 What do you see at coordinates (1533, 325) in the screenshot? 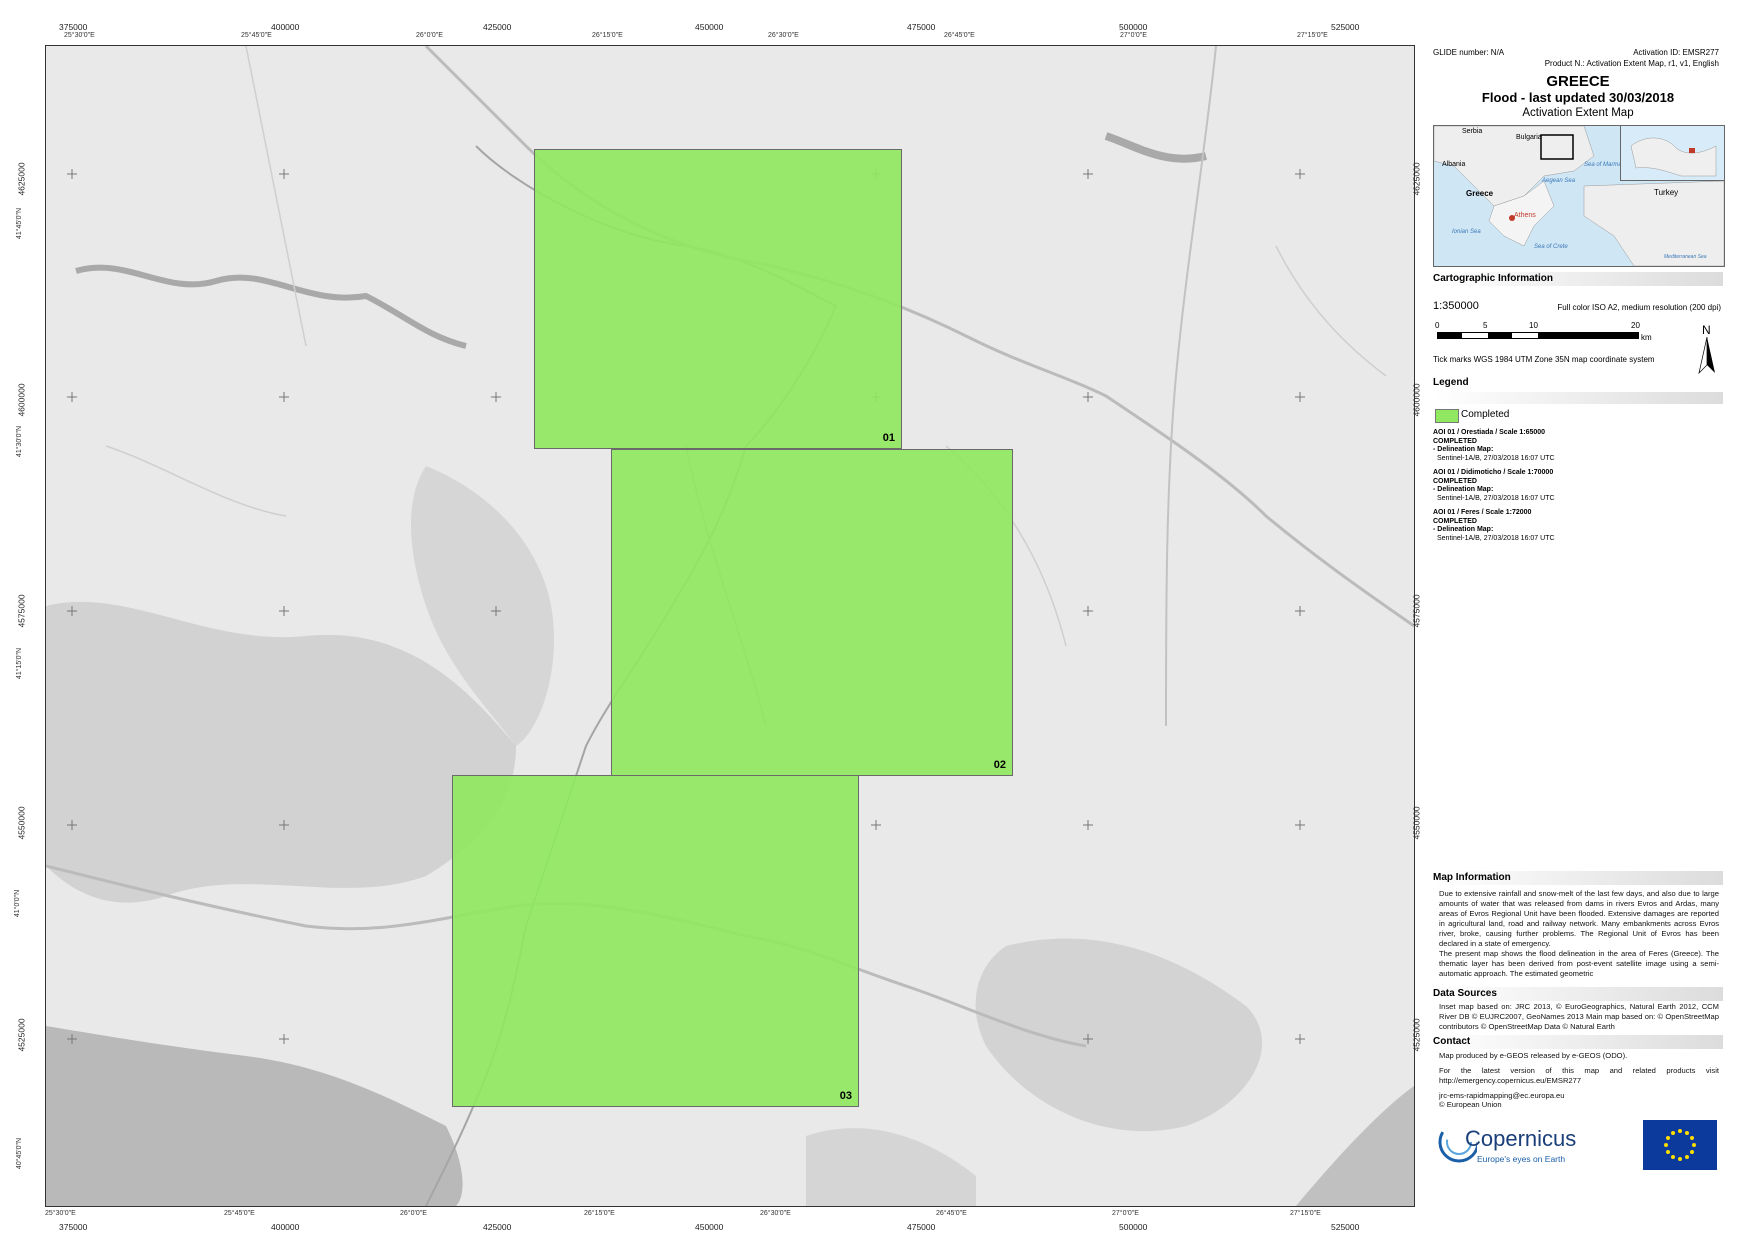
I see `scale-bar-label-10: 10` at bounding box center [1533, 325].